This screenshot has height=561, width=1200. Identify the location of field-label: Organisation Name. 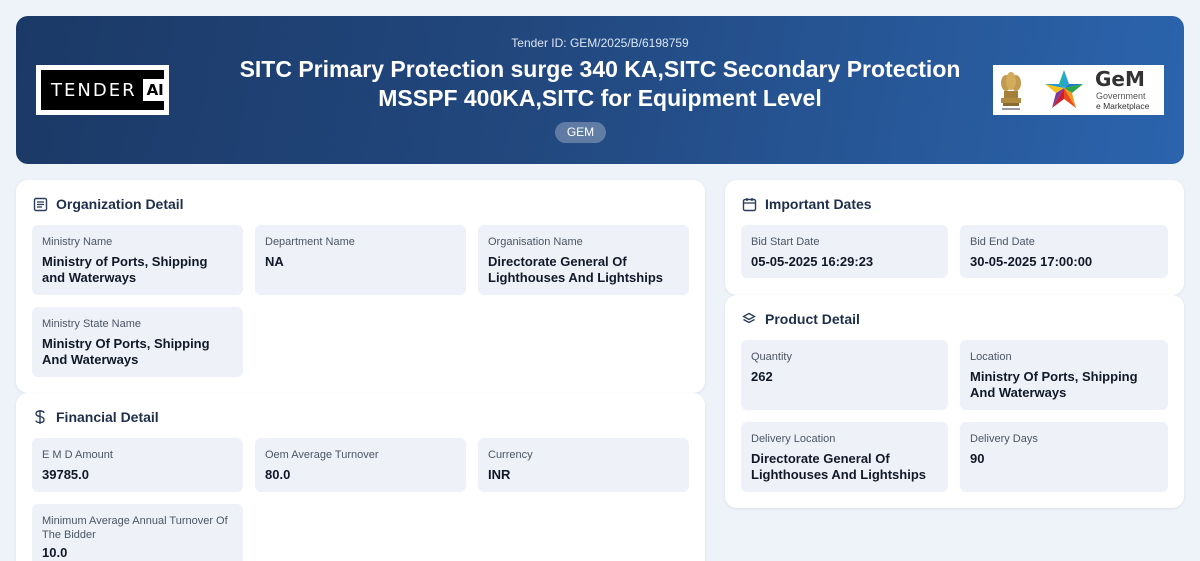
(535, 242).